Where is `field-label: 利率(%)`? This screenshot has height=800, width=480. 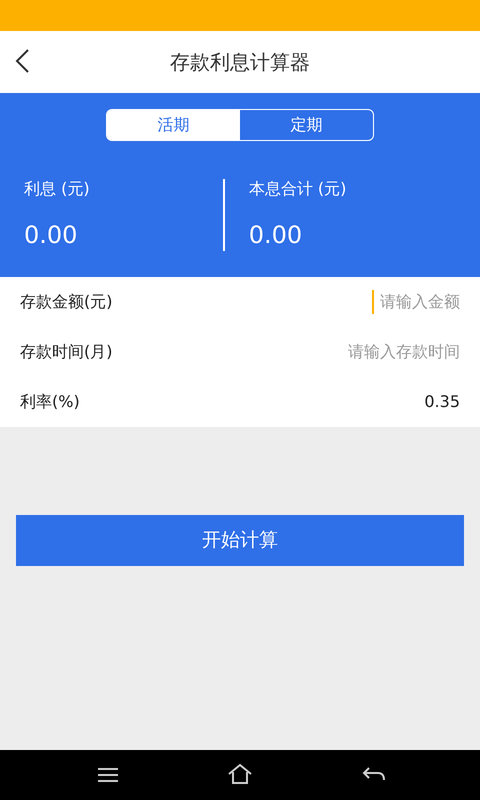 field-label: 利率(%) is located at coordinates (50, 402).